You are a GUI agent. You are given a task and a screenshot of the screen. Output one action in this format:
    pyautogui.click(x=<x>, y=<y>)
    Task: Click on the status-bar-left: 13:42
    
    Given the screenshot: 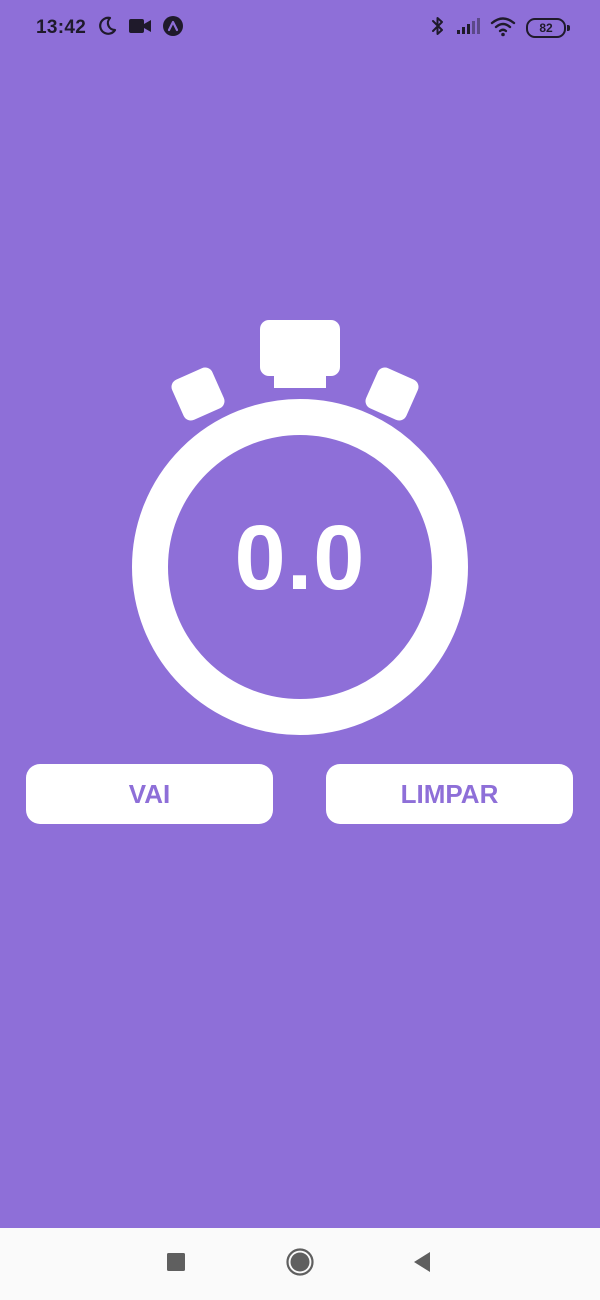 What is the action you would take?
    pyautogui.click(x=110, y=28)
    